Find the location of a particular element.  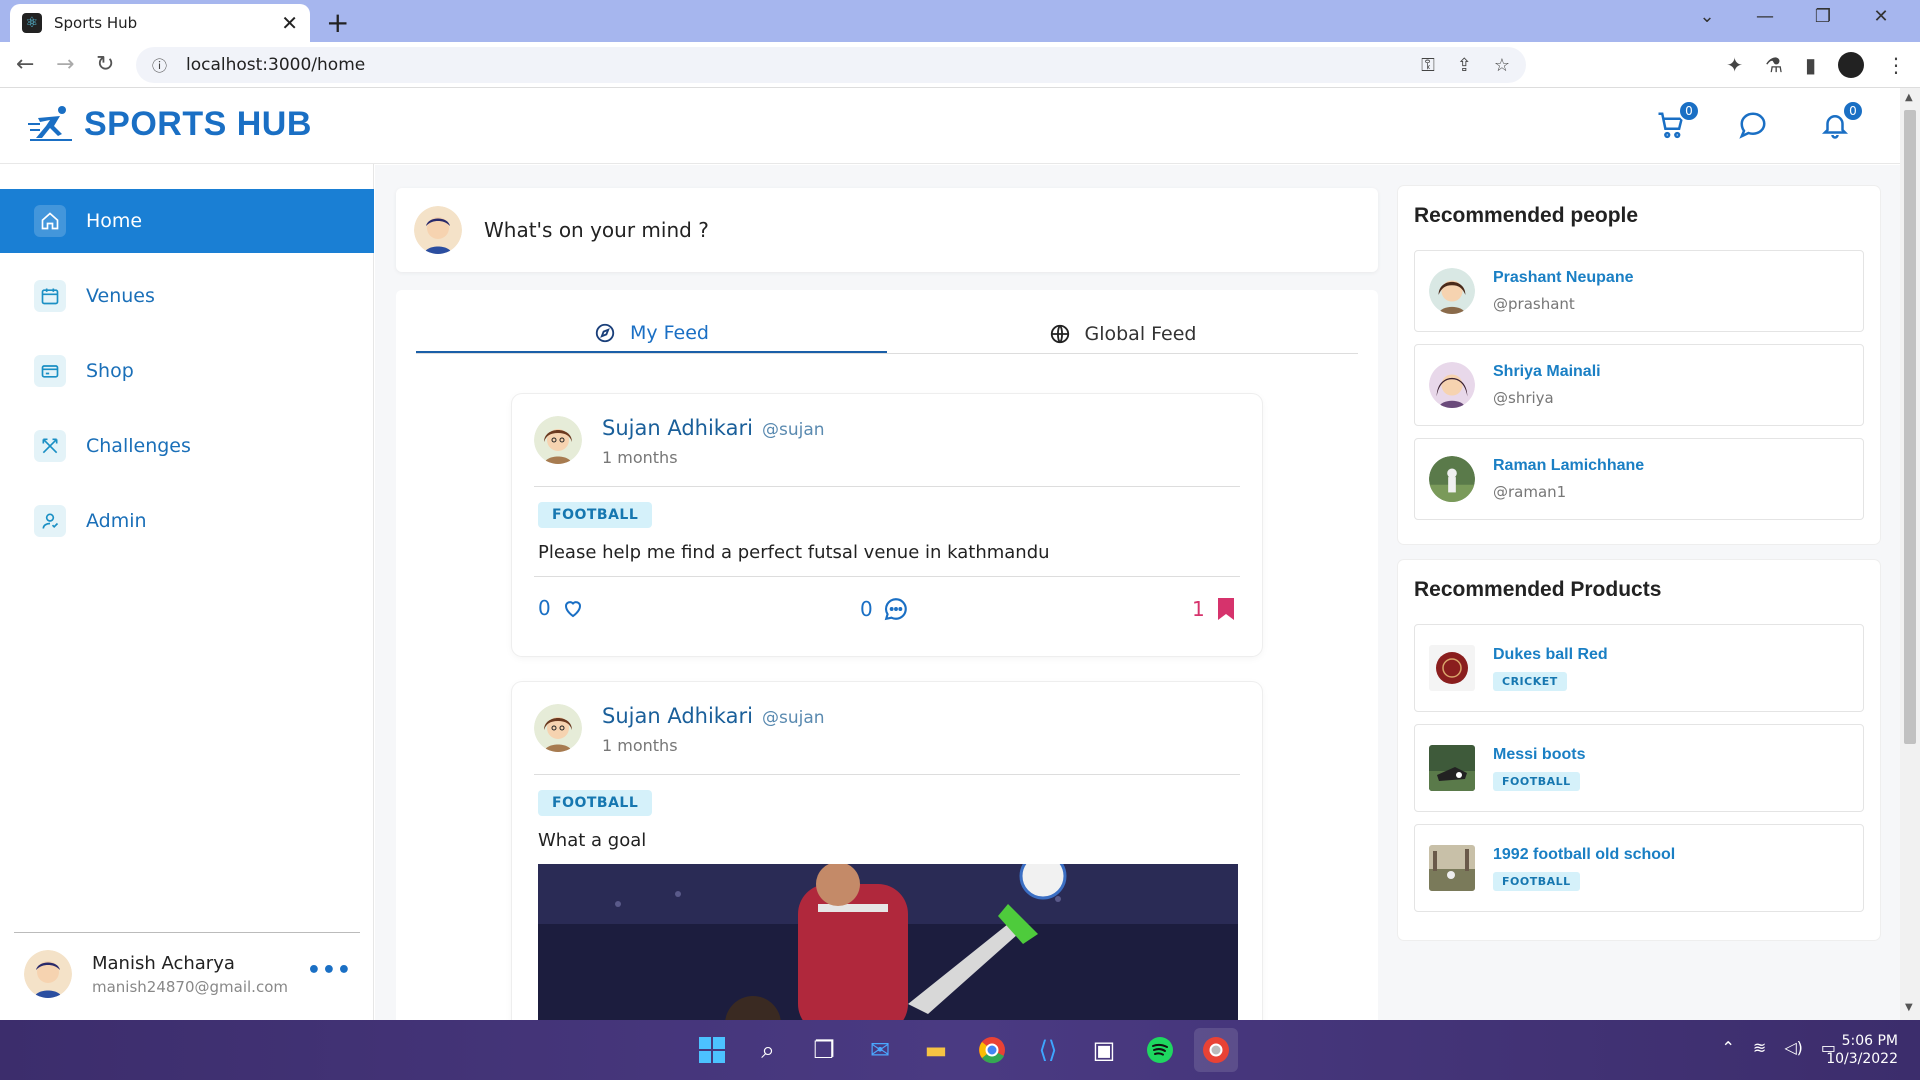

key-icon: ⚿ is located at coordinates (1428, 65).